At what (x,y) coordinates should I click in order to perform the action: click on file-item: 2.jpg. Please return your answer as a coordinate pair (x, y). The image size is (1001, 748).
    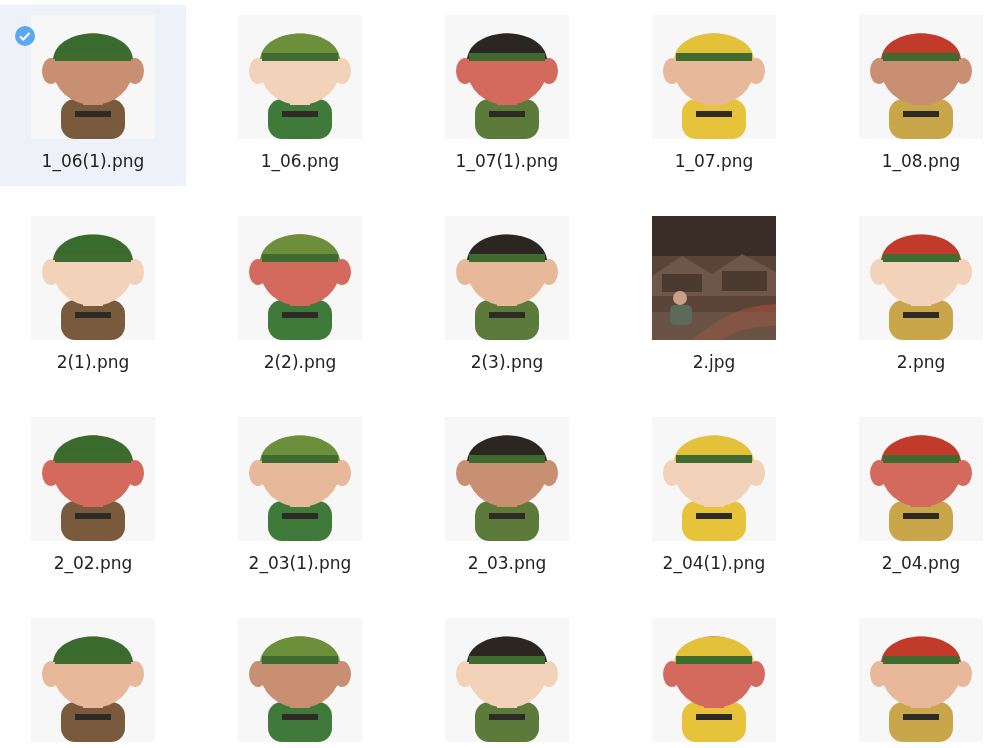
    Looking at the image, I should click on (714, 296).